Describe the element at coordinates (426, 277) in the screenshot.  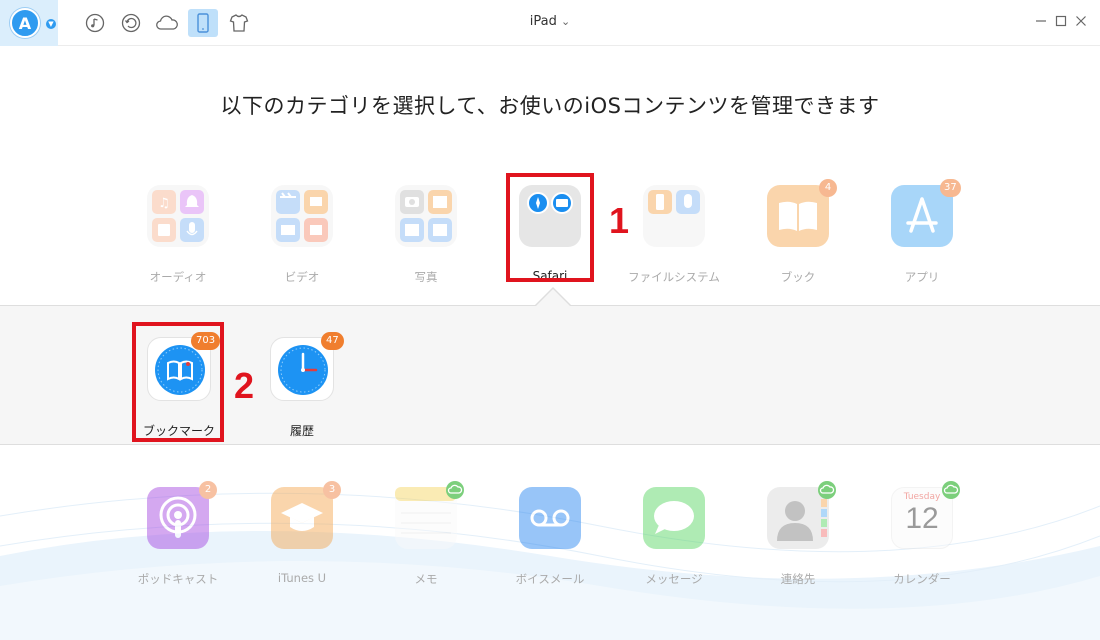
I see `category-label: 写真` at that location.